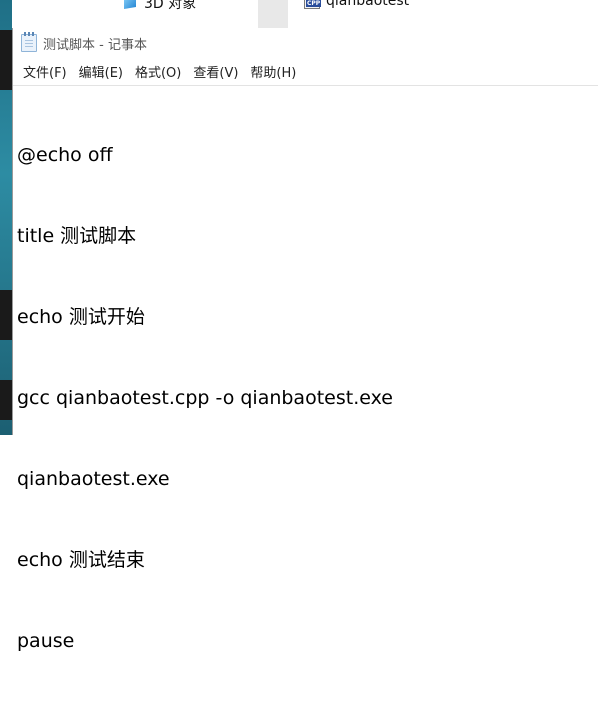  What do you see at coordinates (95, 45) in the screenshot?
I see `window-title: 测试脚本 - 记事本` at bounding box center [95, 45].